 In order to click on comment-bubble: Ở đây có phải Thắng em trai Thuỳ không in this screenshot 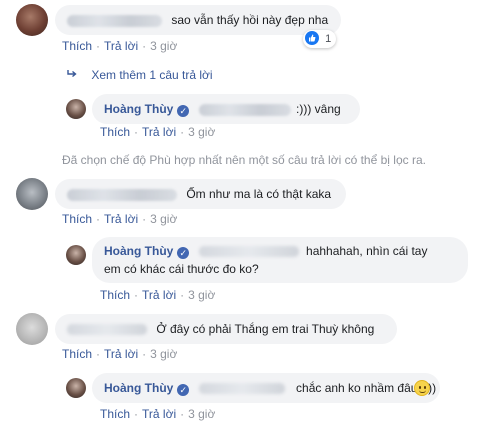, I will do `click(226, 329)`.